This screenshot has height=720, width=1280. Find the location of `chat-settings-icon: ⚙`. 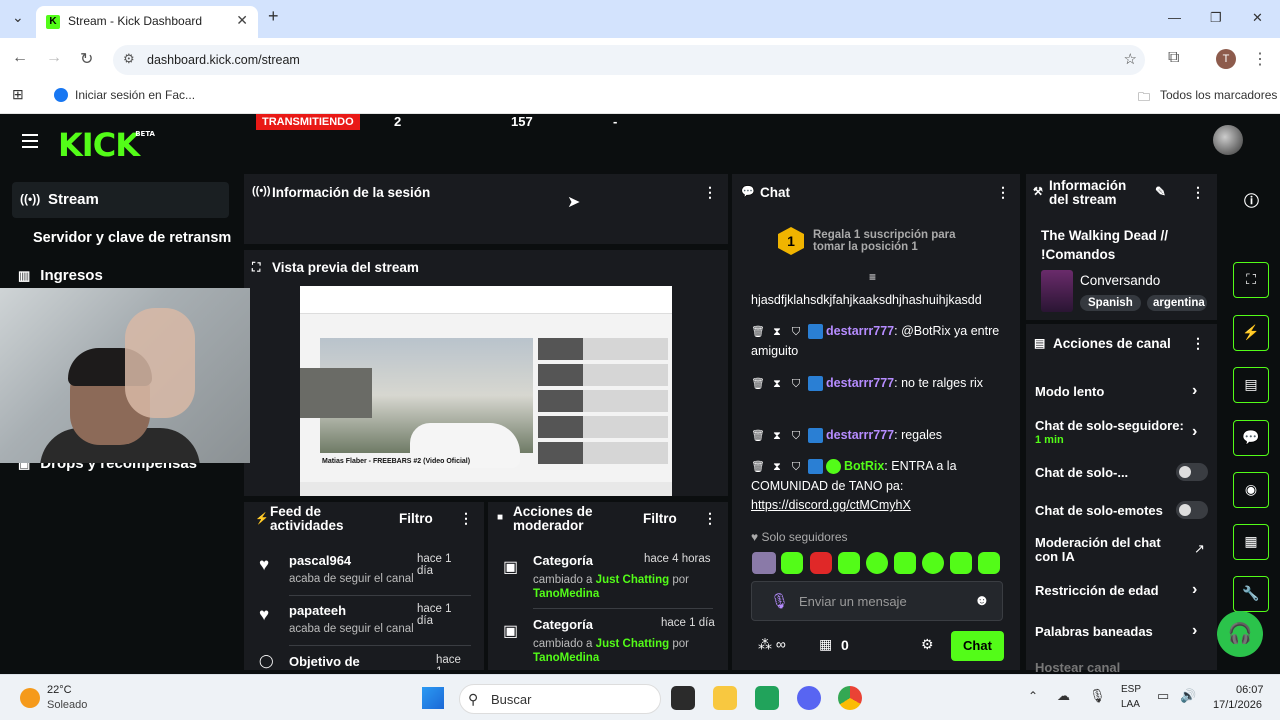

chat-settings-icon: ⚙ is located at coordinates (927, 644).